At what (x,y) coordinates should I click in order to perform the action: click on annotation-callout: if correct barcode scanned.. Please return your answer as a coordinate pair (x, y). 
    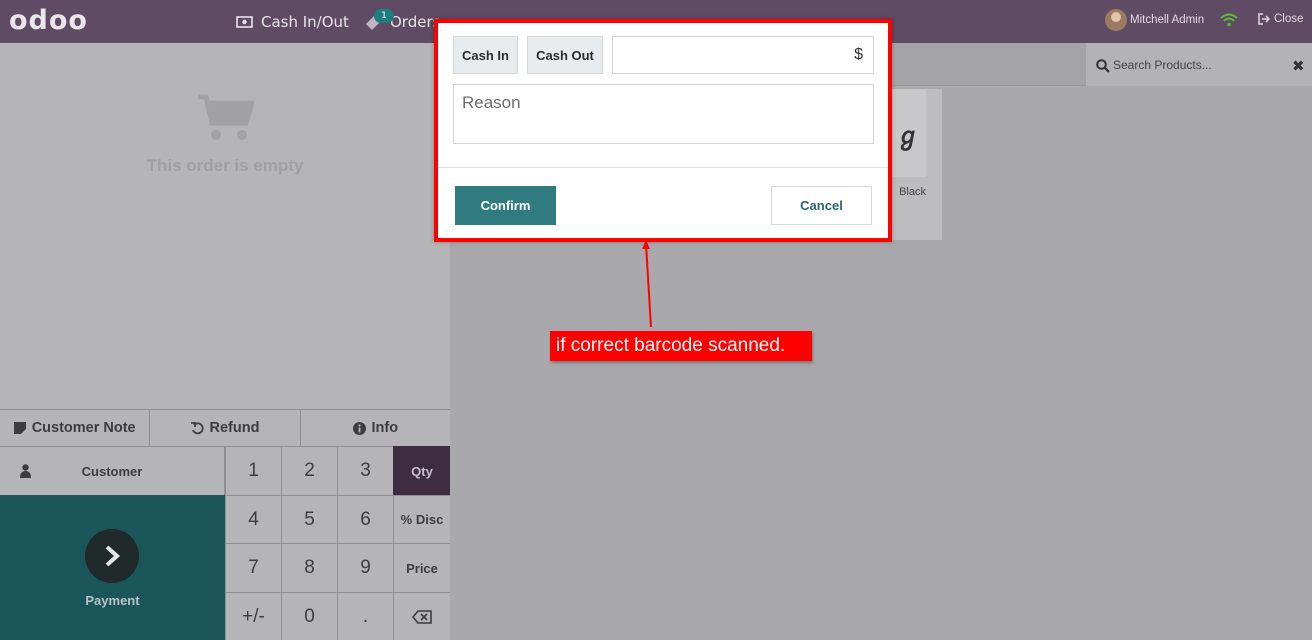
    Looking at the image, I should click on (681, 346).